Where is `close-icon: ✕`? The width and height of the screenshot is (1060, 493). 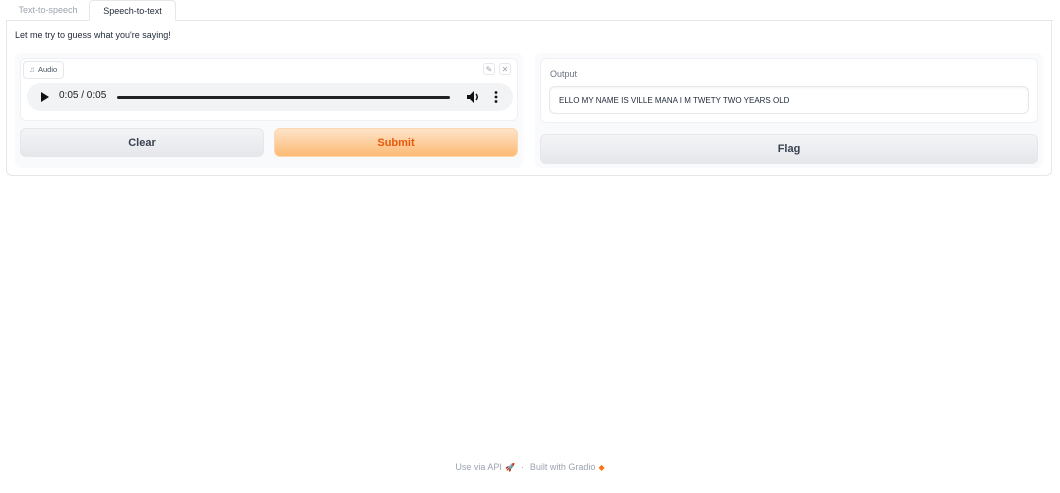 close-icon: ✕ is located at coordinates (505, 69).